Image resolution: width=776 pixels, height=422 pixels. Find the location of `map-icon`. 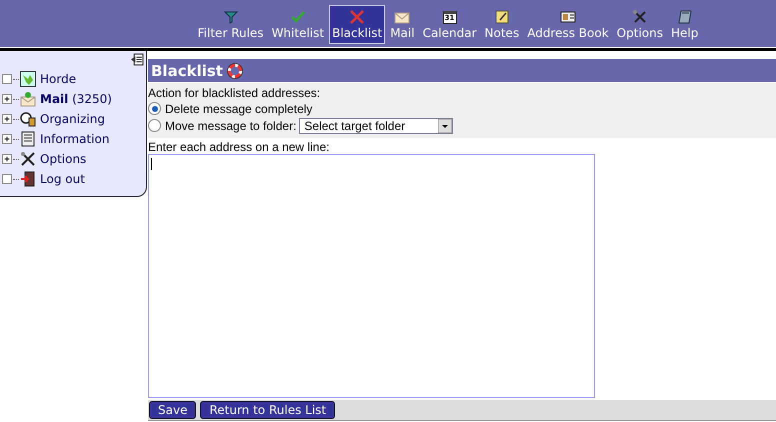

map-icon is located at coordinates (28, 79).